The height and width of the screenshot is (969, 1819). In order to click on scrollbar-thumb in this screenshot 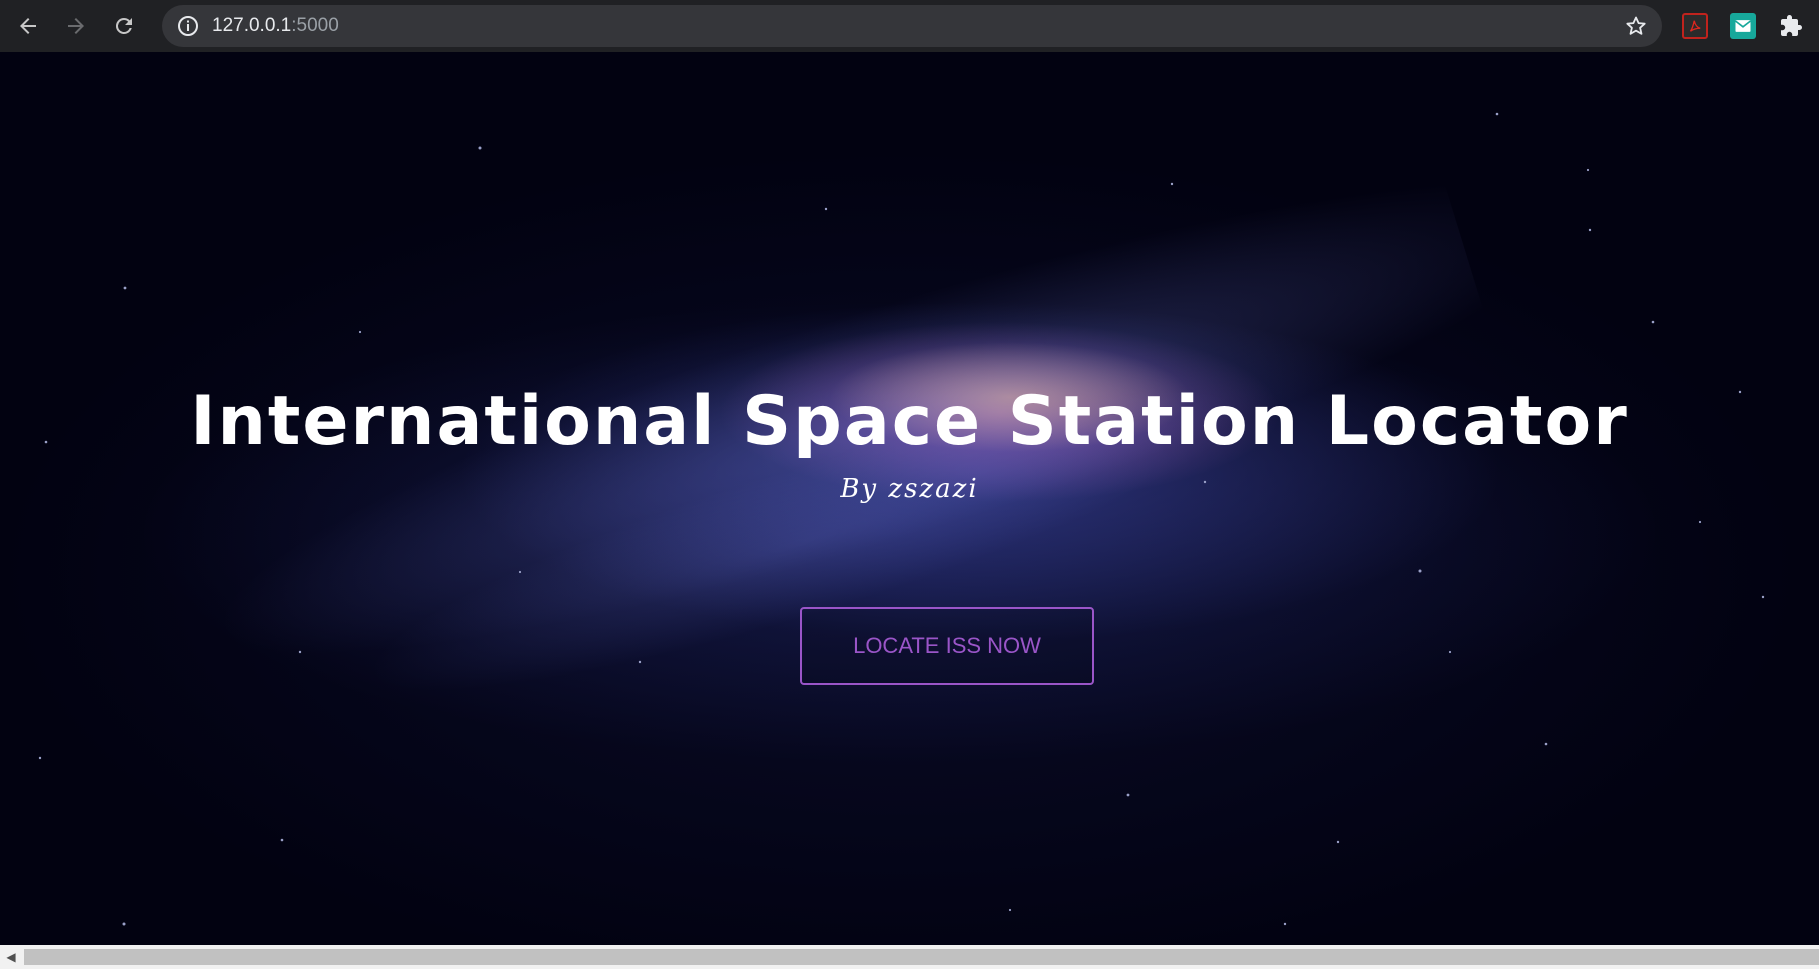, I will do `click(921, 957)`.